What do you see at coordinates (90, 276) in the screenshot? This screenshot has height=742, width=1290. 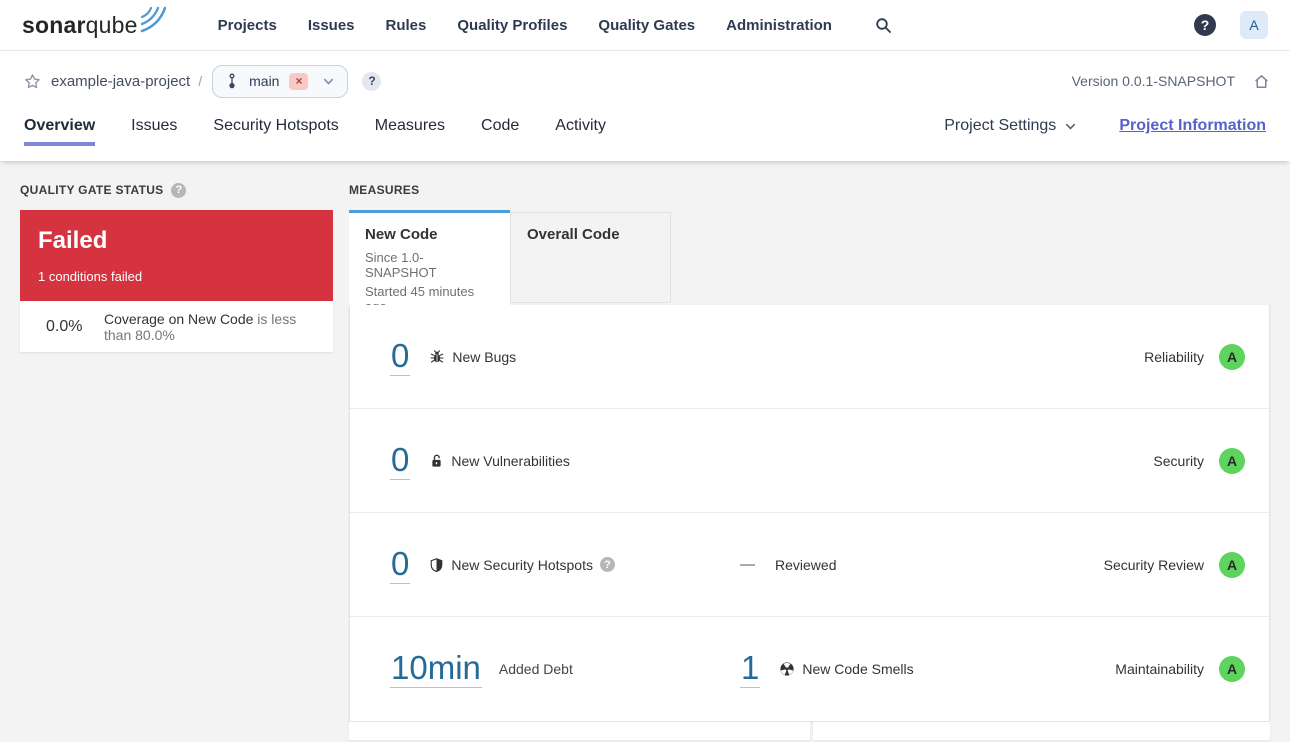 I see `quality-gate-conditions-summary: 1 conditions failed` at bounding box center [90, 276].